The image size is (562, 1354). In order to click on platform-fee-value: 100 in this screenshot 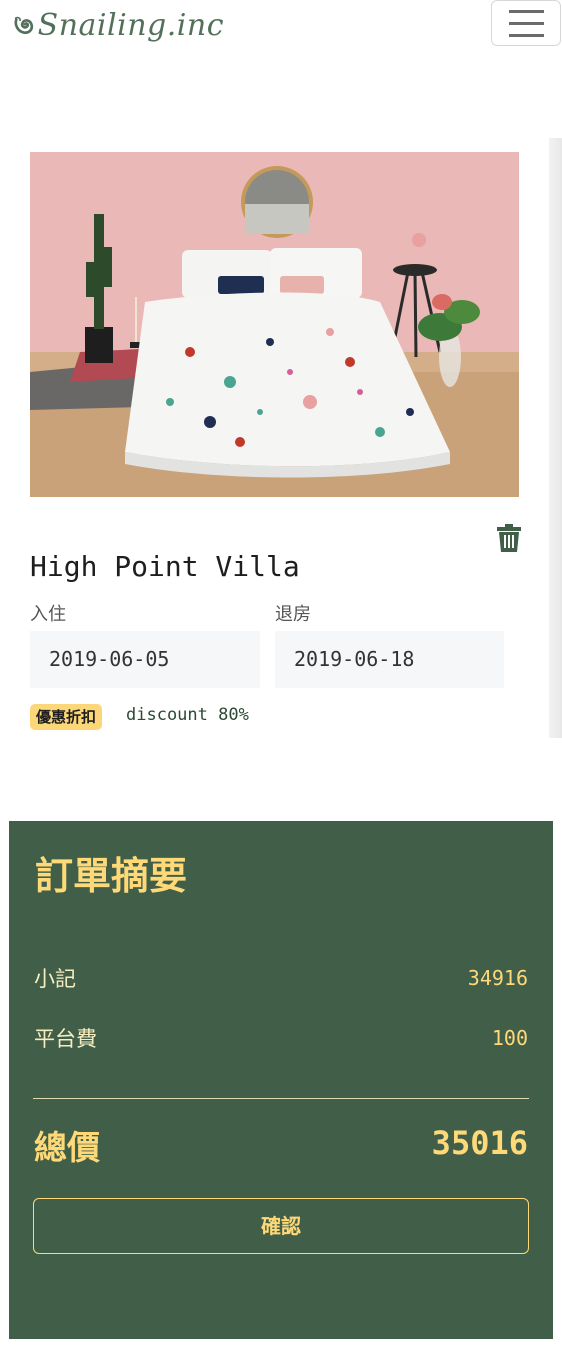, I will do `click(509, 1038)`.